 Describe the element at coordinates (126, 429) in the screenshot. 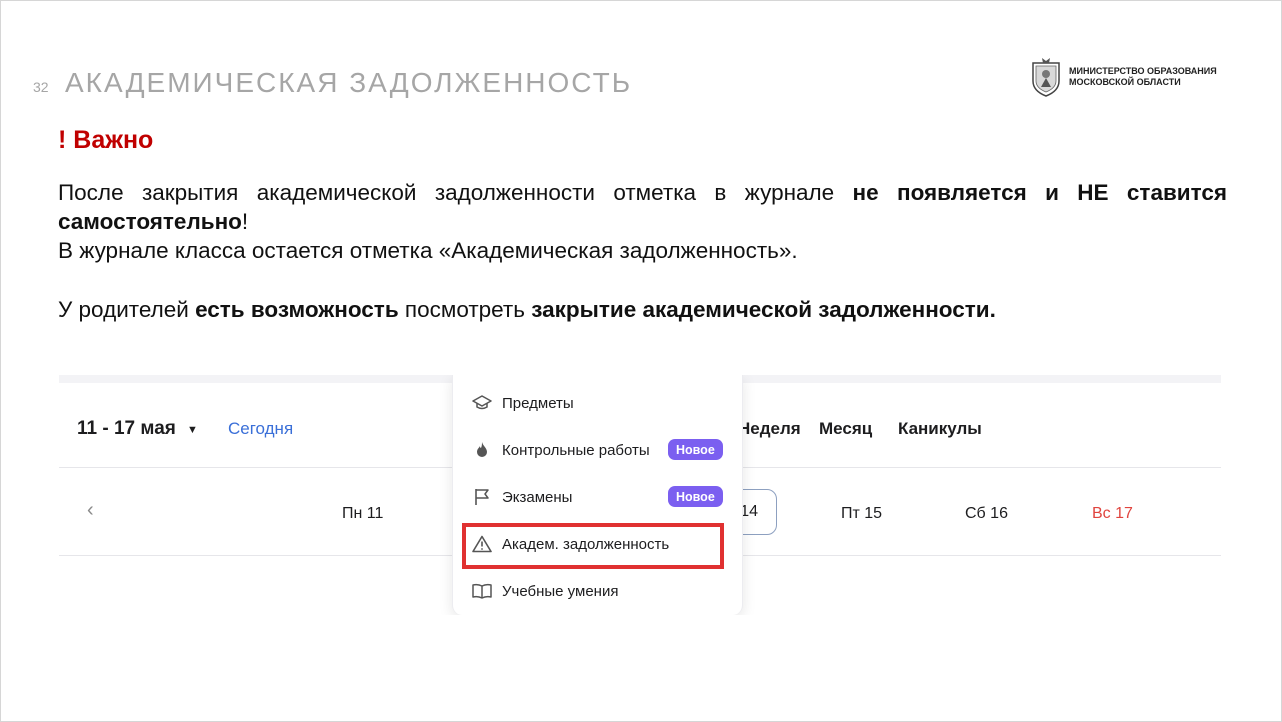

I see `date-range-selector: 11 - 17 мая` at that location.